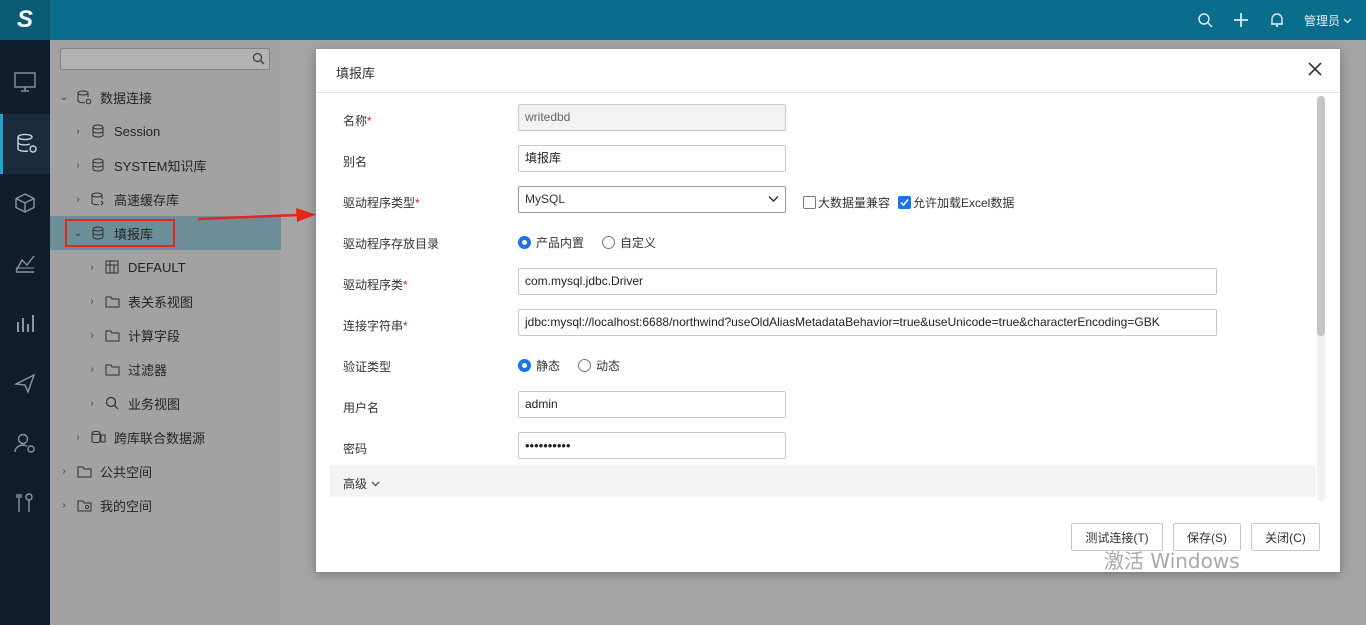 This screenshot has height=625, width=1366. I want to click on user-menu: 管理员, so click(1328, 20).